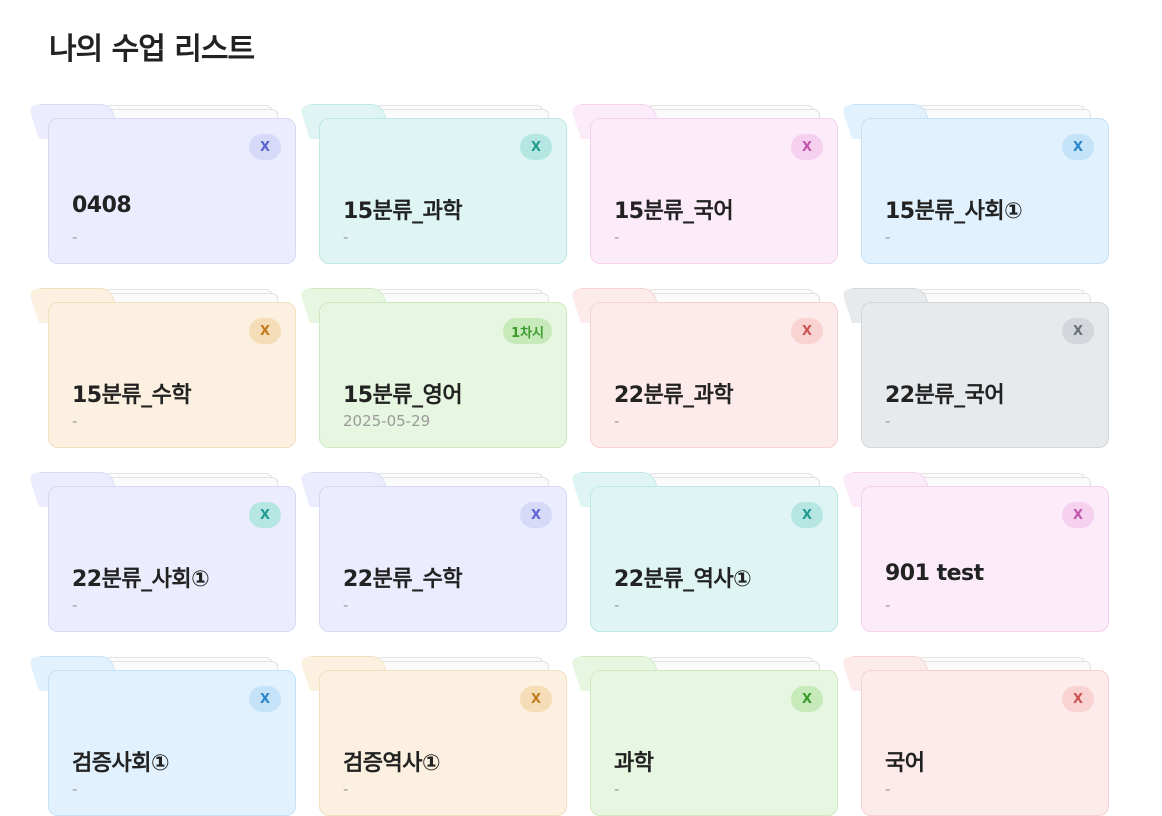 The height and width of the screenshot is (816, 1162). What do you see at coordinates (945, 395) in the screenshot?
I see `folder-name: 22분류_국어` at bounding box center [945, 395].